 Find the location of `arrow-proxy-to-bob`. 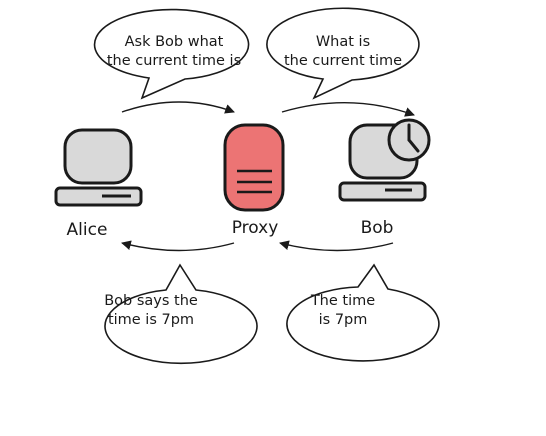

arrow-proxy-to-bob is located at coordinates (348, 109).